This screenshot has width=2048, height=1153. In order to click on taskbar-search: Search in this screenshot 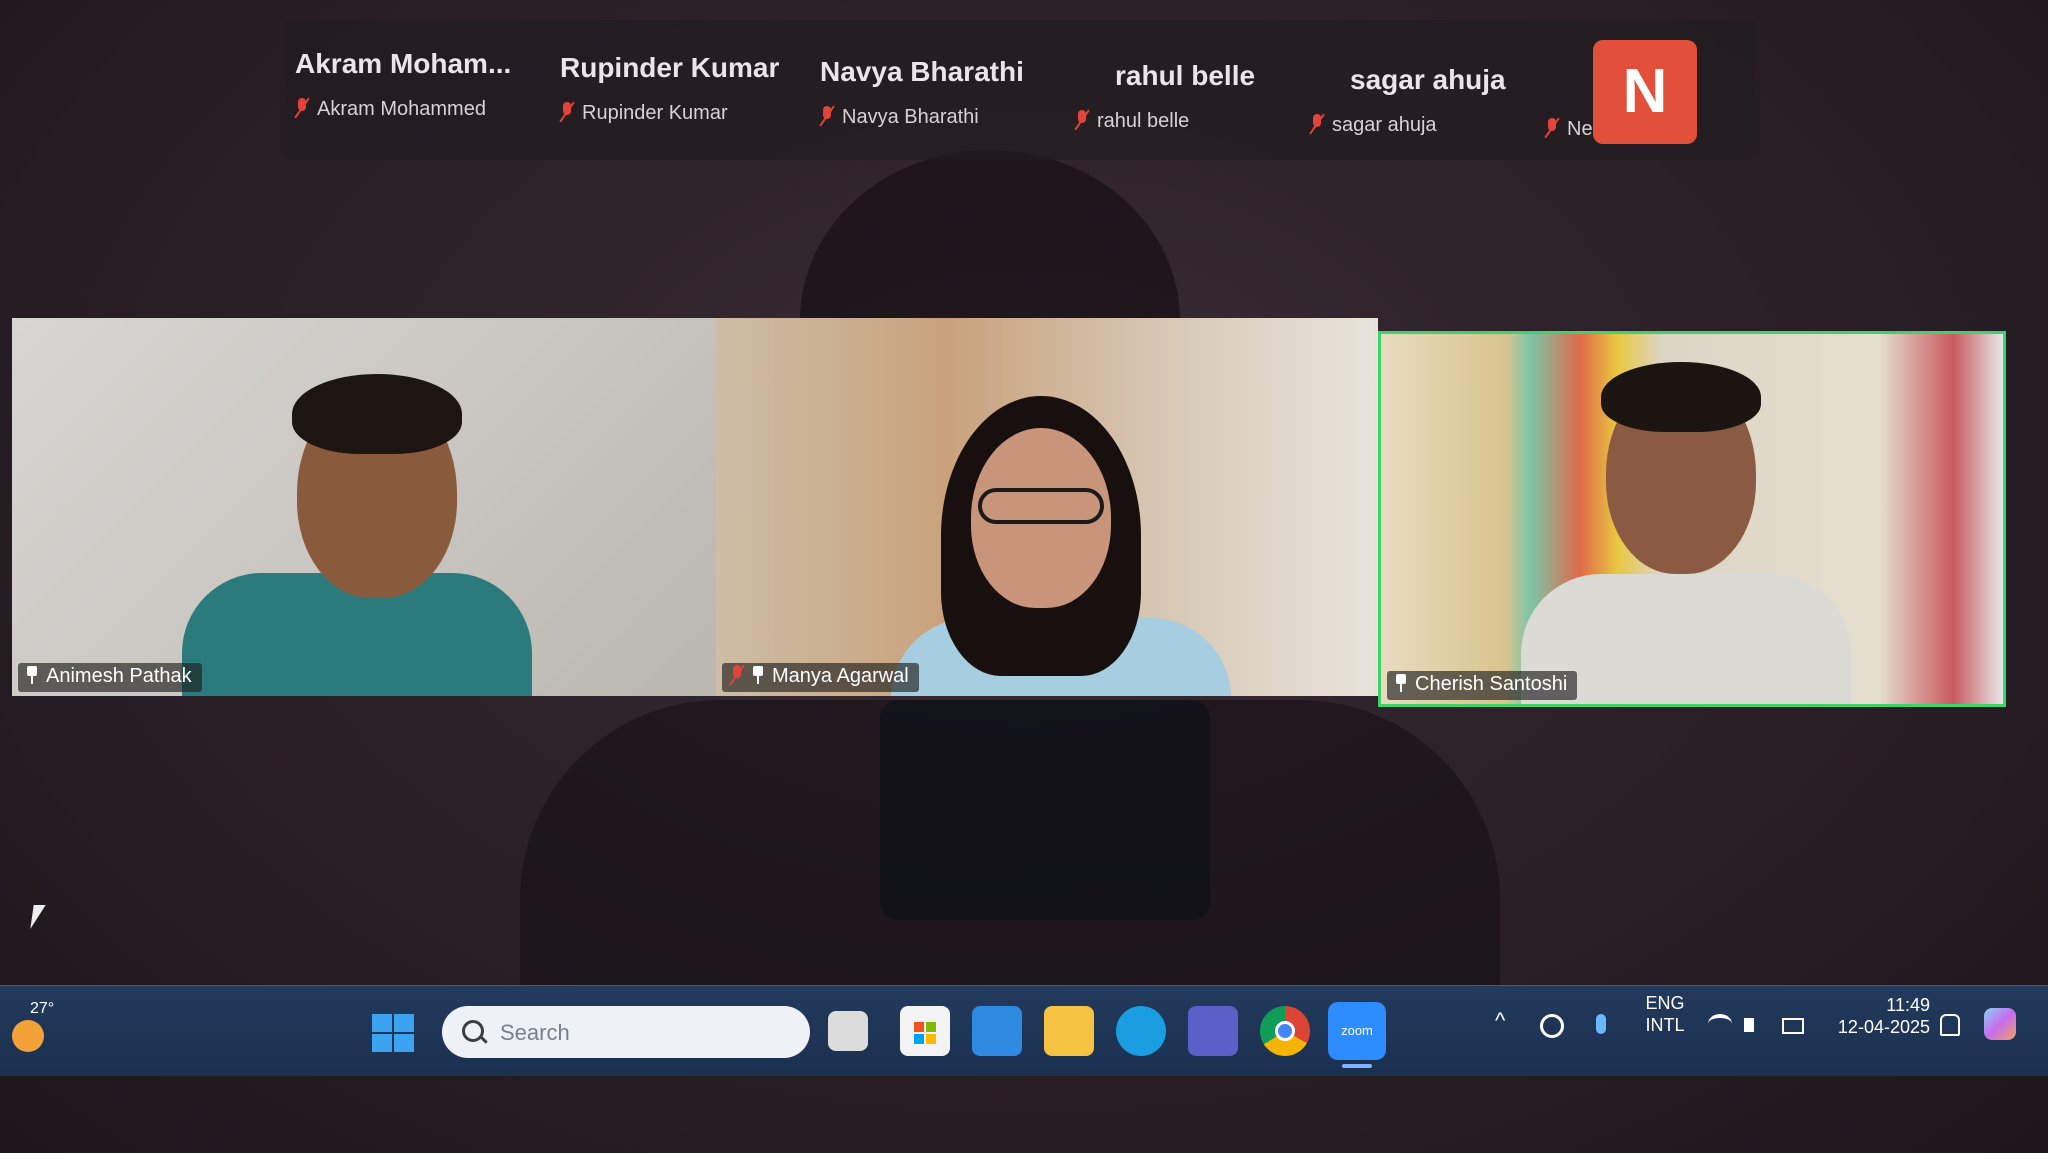, I will do `click(626, 1032)`.